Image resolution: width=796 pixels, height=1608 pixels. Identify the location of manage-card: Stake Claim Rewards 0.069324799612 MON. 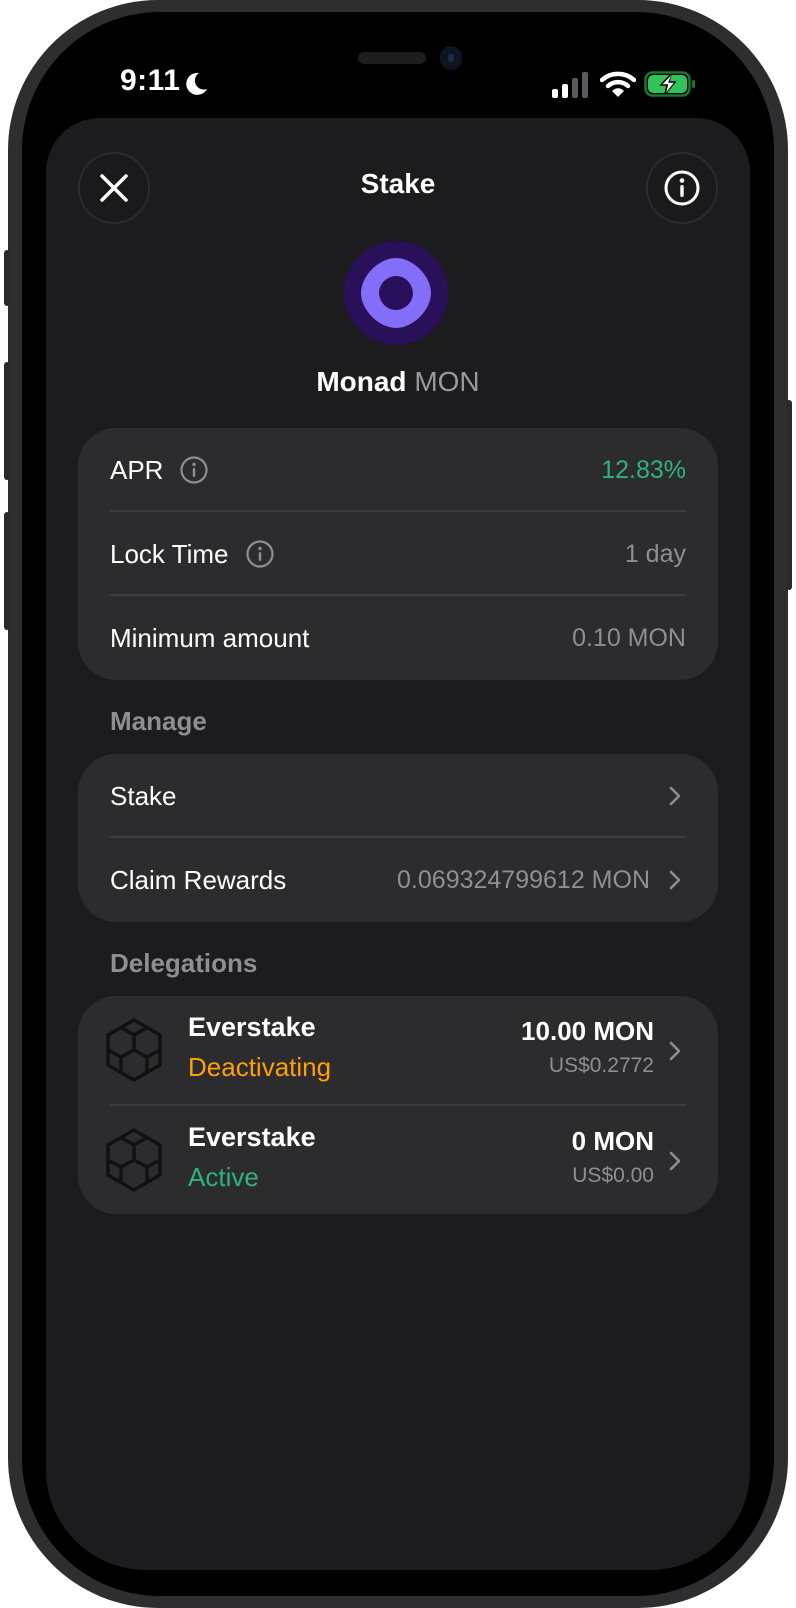
(398, 838).